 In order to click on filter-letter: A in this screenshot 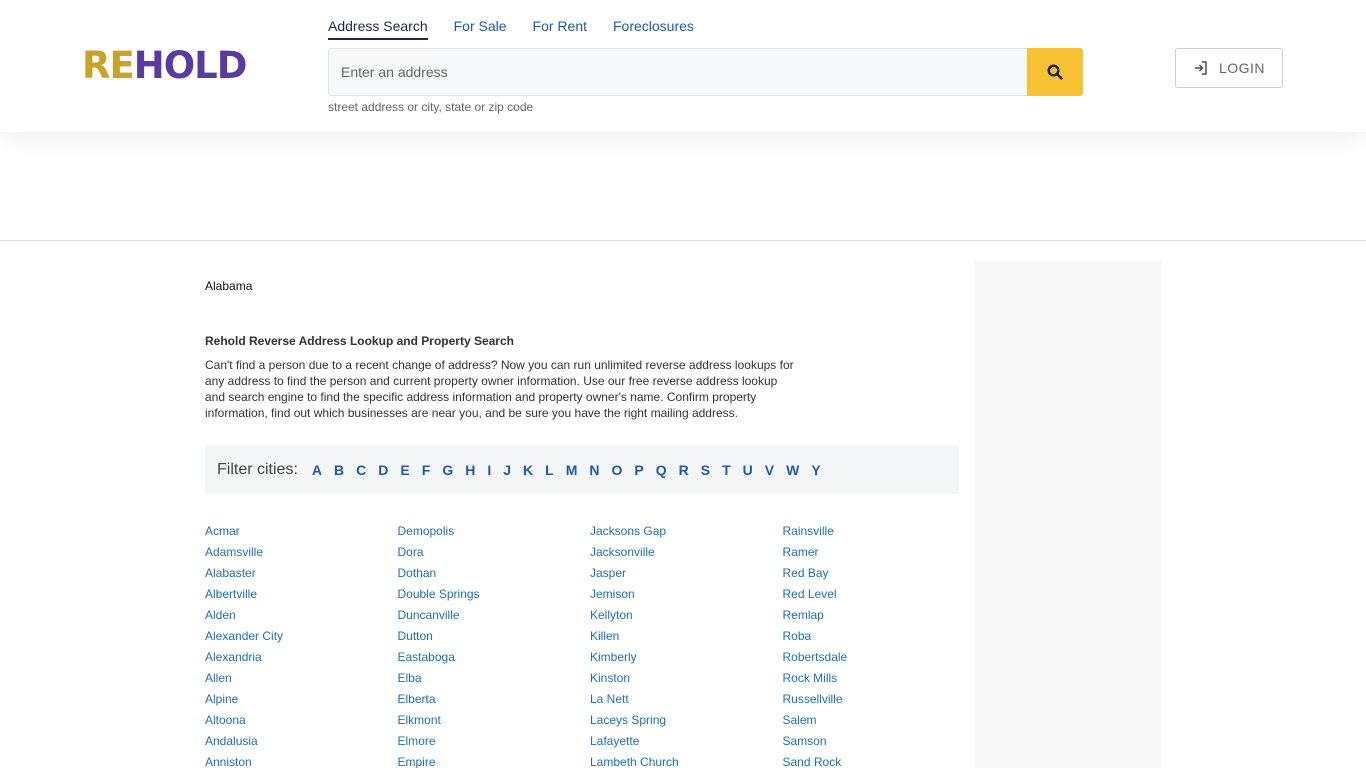, I will do `click(317, 470)`.